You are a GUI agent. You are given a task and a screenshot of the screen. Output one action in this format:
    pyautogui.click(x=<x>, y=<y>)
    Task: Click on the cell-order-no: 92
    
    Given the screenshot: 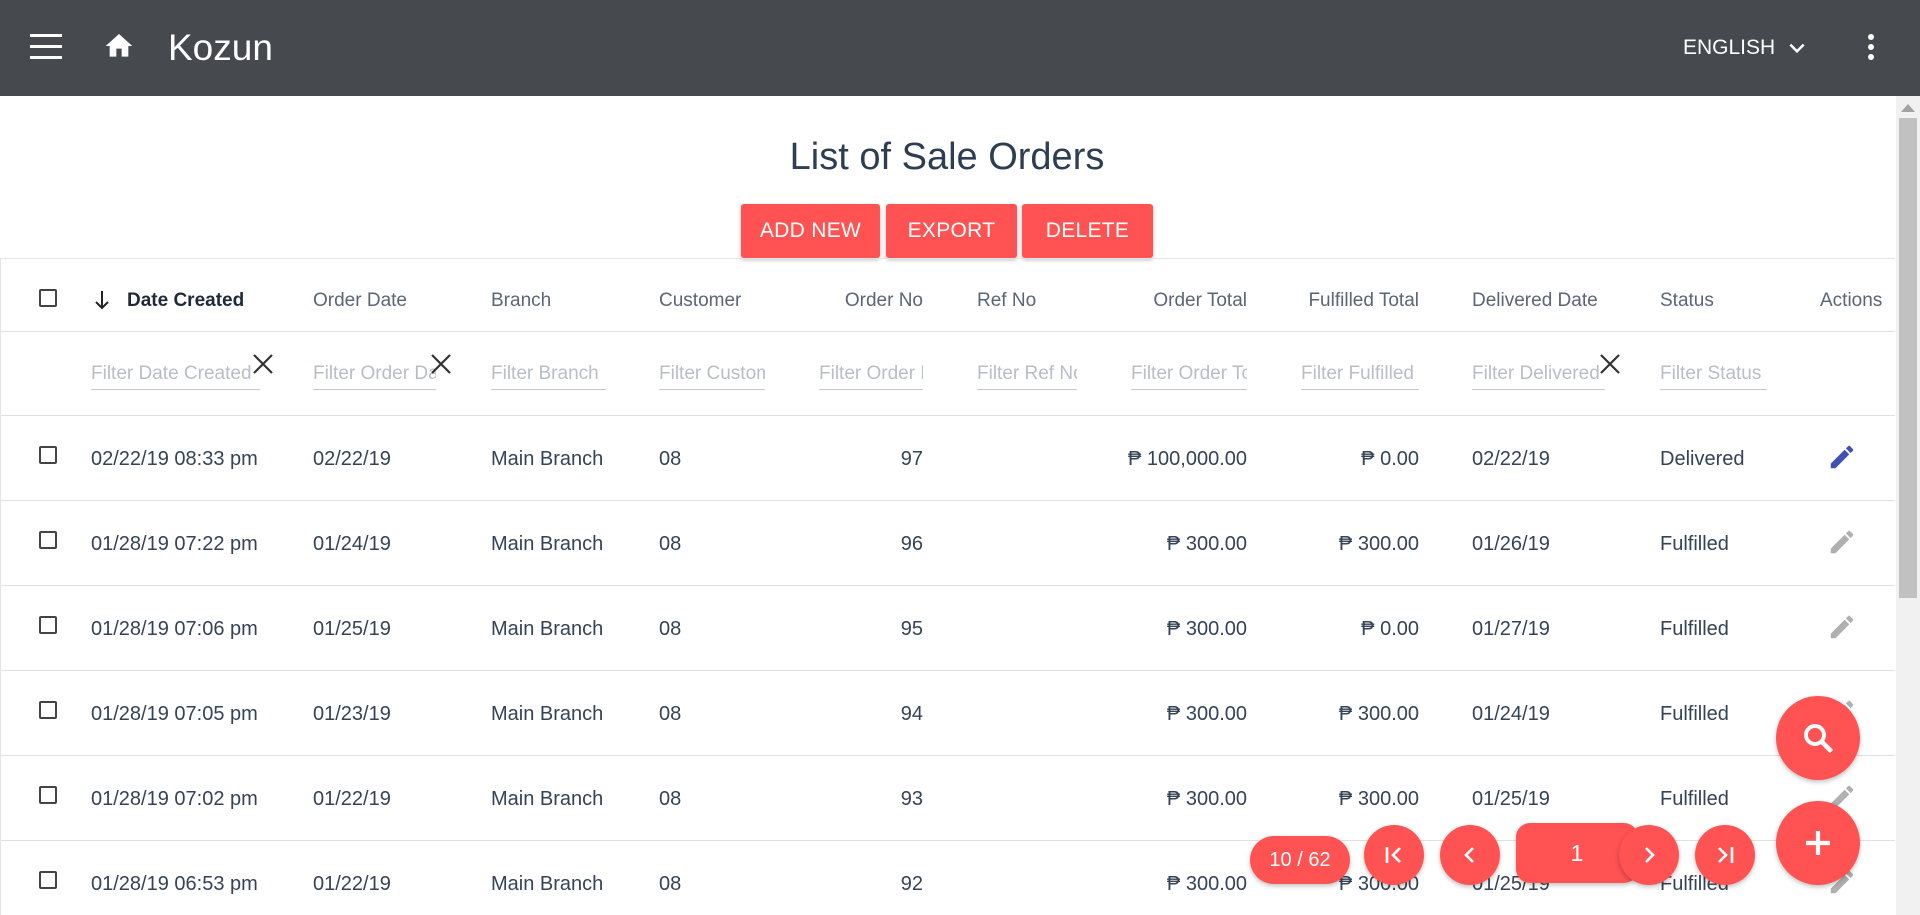 What is the action you would take?
    pyautogui.click(x=911, y=884)
    